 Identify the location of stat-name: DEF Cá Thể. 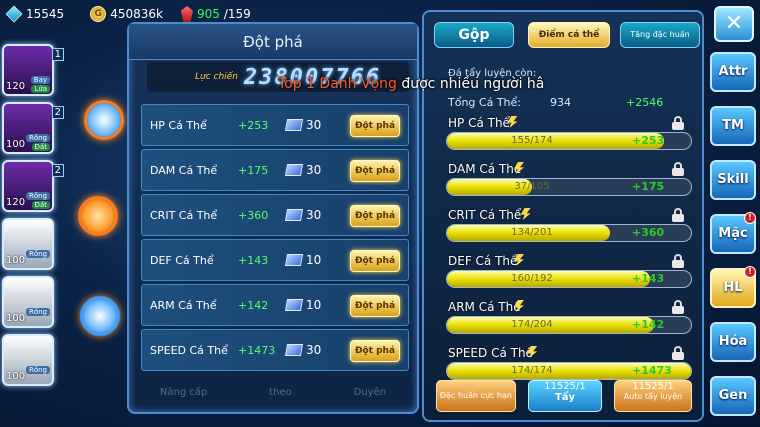
(483, 261).